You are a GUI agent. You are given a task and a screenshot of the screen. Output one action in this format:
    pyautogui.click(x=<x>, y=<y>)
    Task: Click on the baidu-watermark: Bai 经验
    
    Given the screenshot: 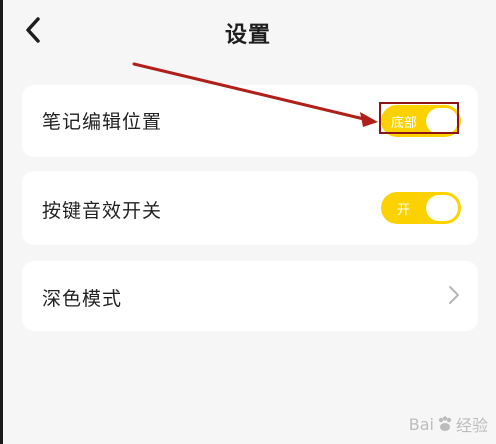 What is the action you would take?
    pyautogui.click(x=448, y=424)
    